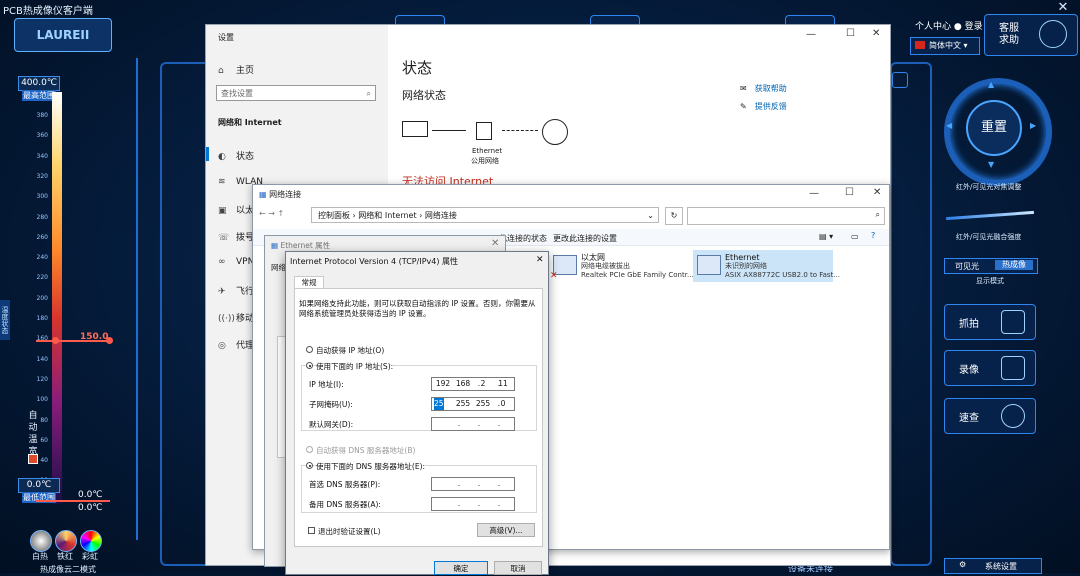 The width and height of the screenshot is (1080, 576). I want to click on display-mode-toggle: 可见光 热成像, so click(991, 266).